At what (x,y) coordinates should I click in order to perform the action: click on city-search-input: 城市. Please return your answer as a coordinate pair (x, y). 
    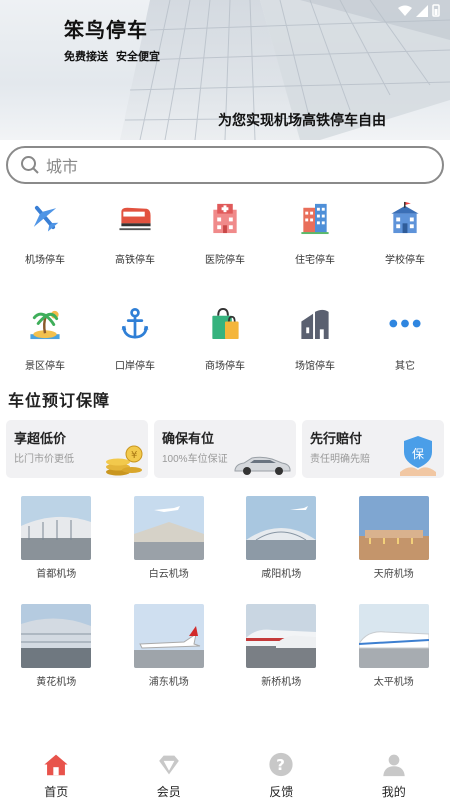
    Looking at the image, I should click on (225, 165).